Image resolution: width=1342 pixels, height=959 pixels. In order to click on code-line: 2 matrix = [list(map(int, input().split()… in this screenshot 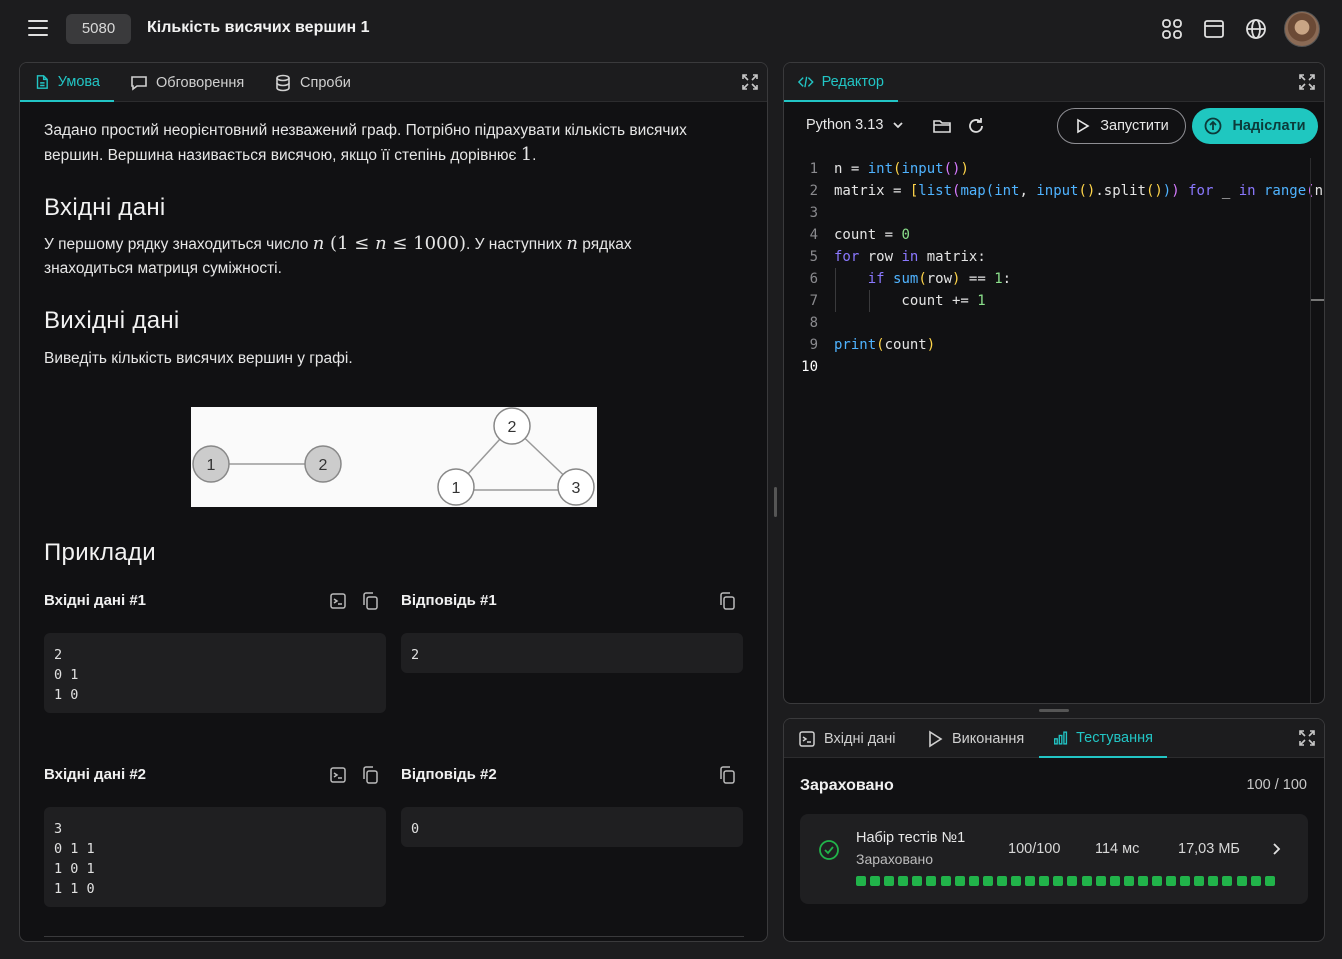, I will do `click(1054, 191)`.